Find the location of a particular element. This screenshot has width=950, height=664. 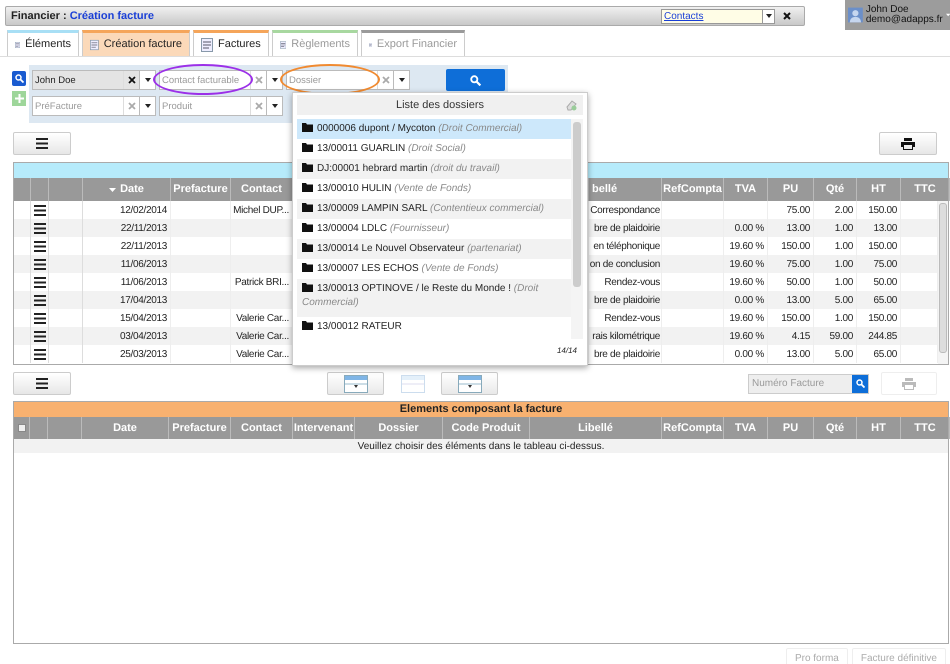

user-menu: John Doe demo@adapps.fr is located at coordinates (897, 15).